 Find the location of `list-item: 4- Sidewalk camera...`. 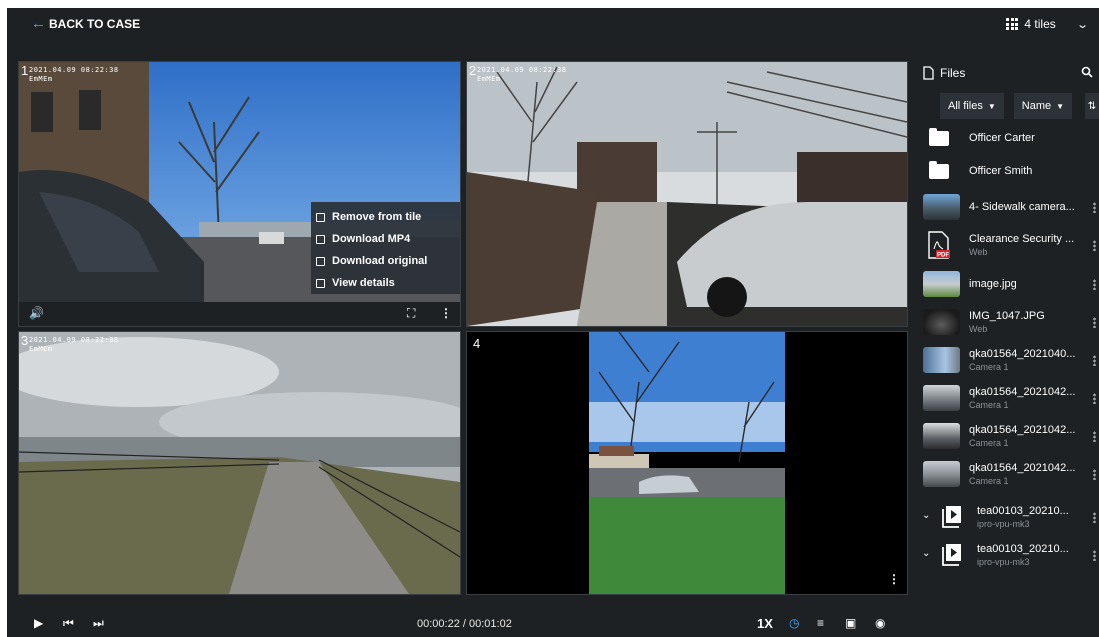

list-item: 4- Sidewalk camera... is located at coordinates (1008, 207).